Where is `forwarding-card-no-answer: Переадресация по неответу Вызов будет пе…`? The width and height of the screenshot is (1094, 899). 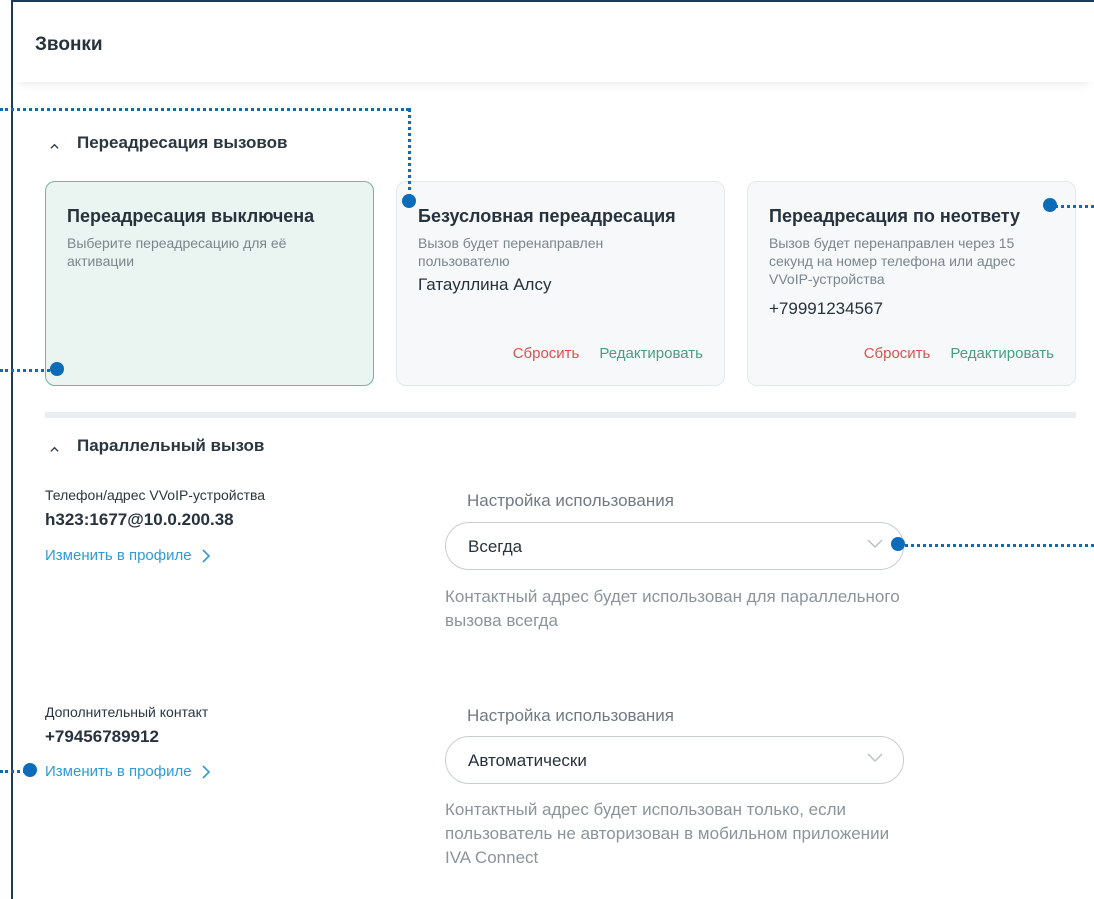 forwarding-card-no-answer: Переадресация по неответу Вызов будет пе… is located at coordinates (911, 283).